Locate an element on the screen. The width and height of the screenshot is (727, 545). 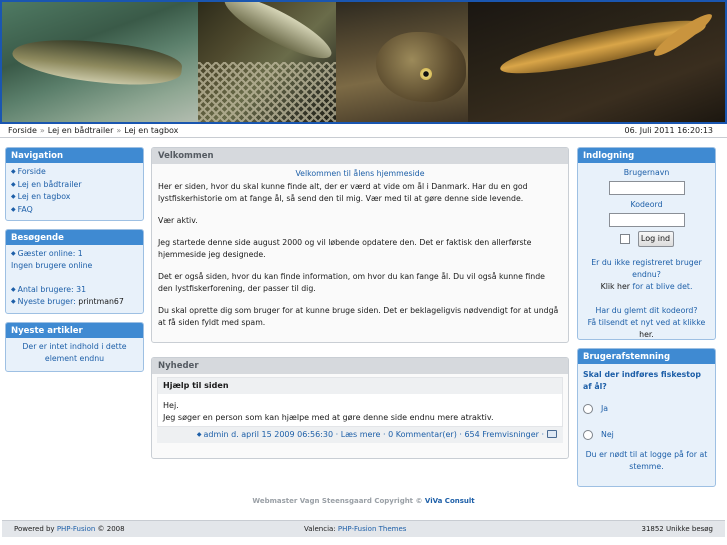
username-label: Brugernavn is located at coordinates (646, 172).